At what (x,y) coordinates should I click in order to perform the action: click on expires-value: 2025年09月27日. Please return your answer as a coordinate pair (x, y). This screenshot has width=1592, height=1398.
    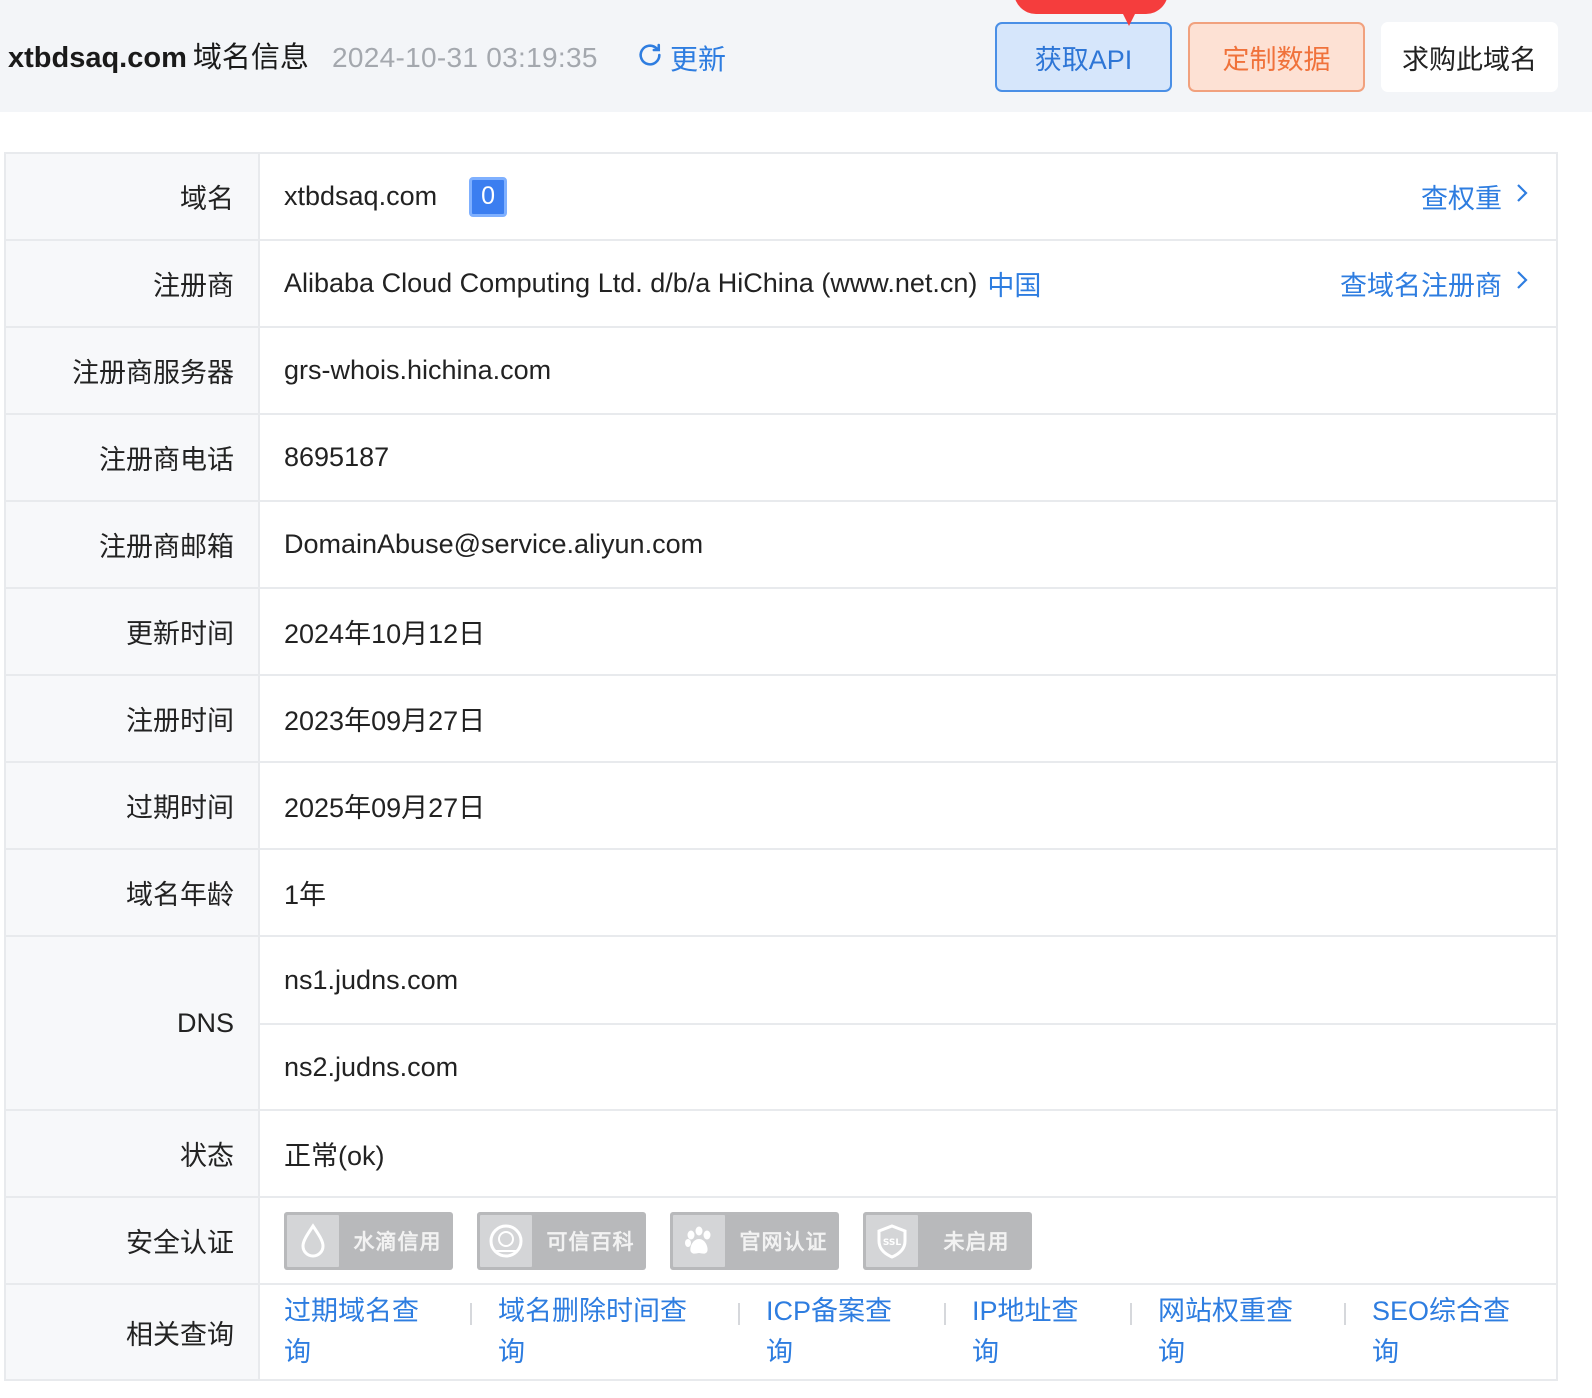
    Looking at the image, I should click on (908, 805).